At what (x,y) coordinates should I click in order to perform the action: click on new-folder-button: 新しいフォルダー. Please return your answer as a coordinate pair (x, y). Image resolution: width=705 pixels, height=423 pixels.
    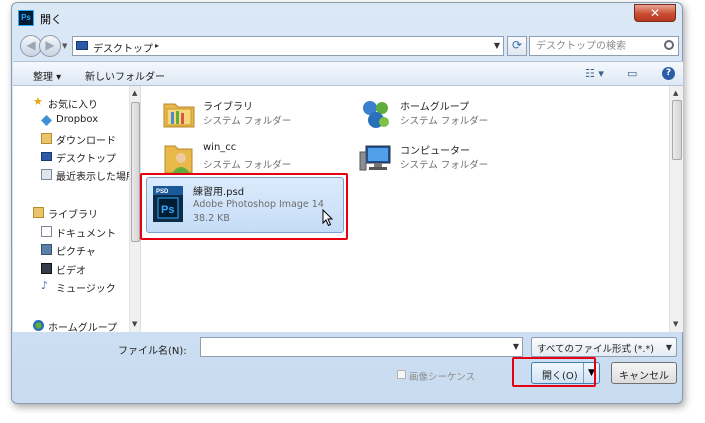
    Looking at the image, I should click on (125, 75).